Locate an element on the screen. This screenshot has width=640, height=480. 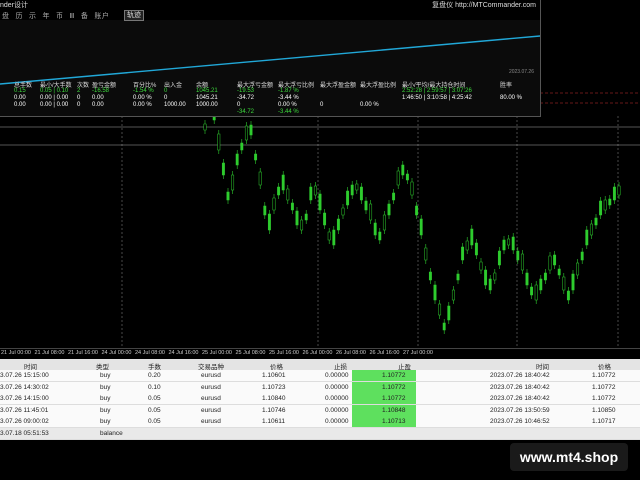
time-axis-label: 25 Jul 00:00 is located at coordinates (217, 353).